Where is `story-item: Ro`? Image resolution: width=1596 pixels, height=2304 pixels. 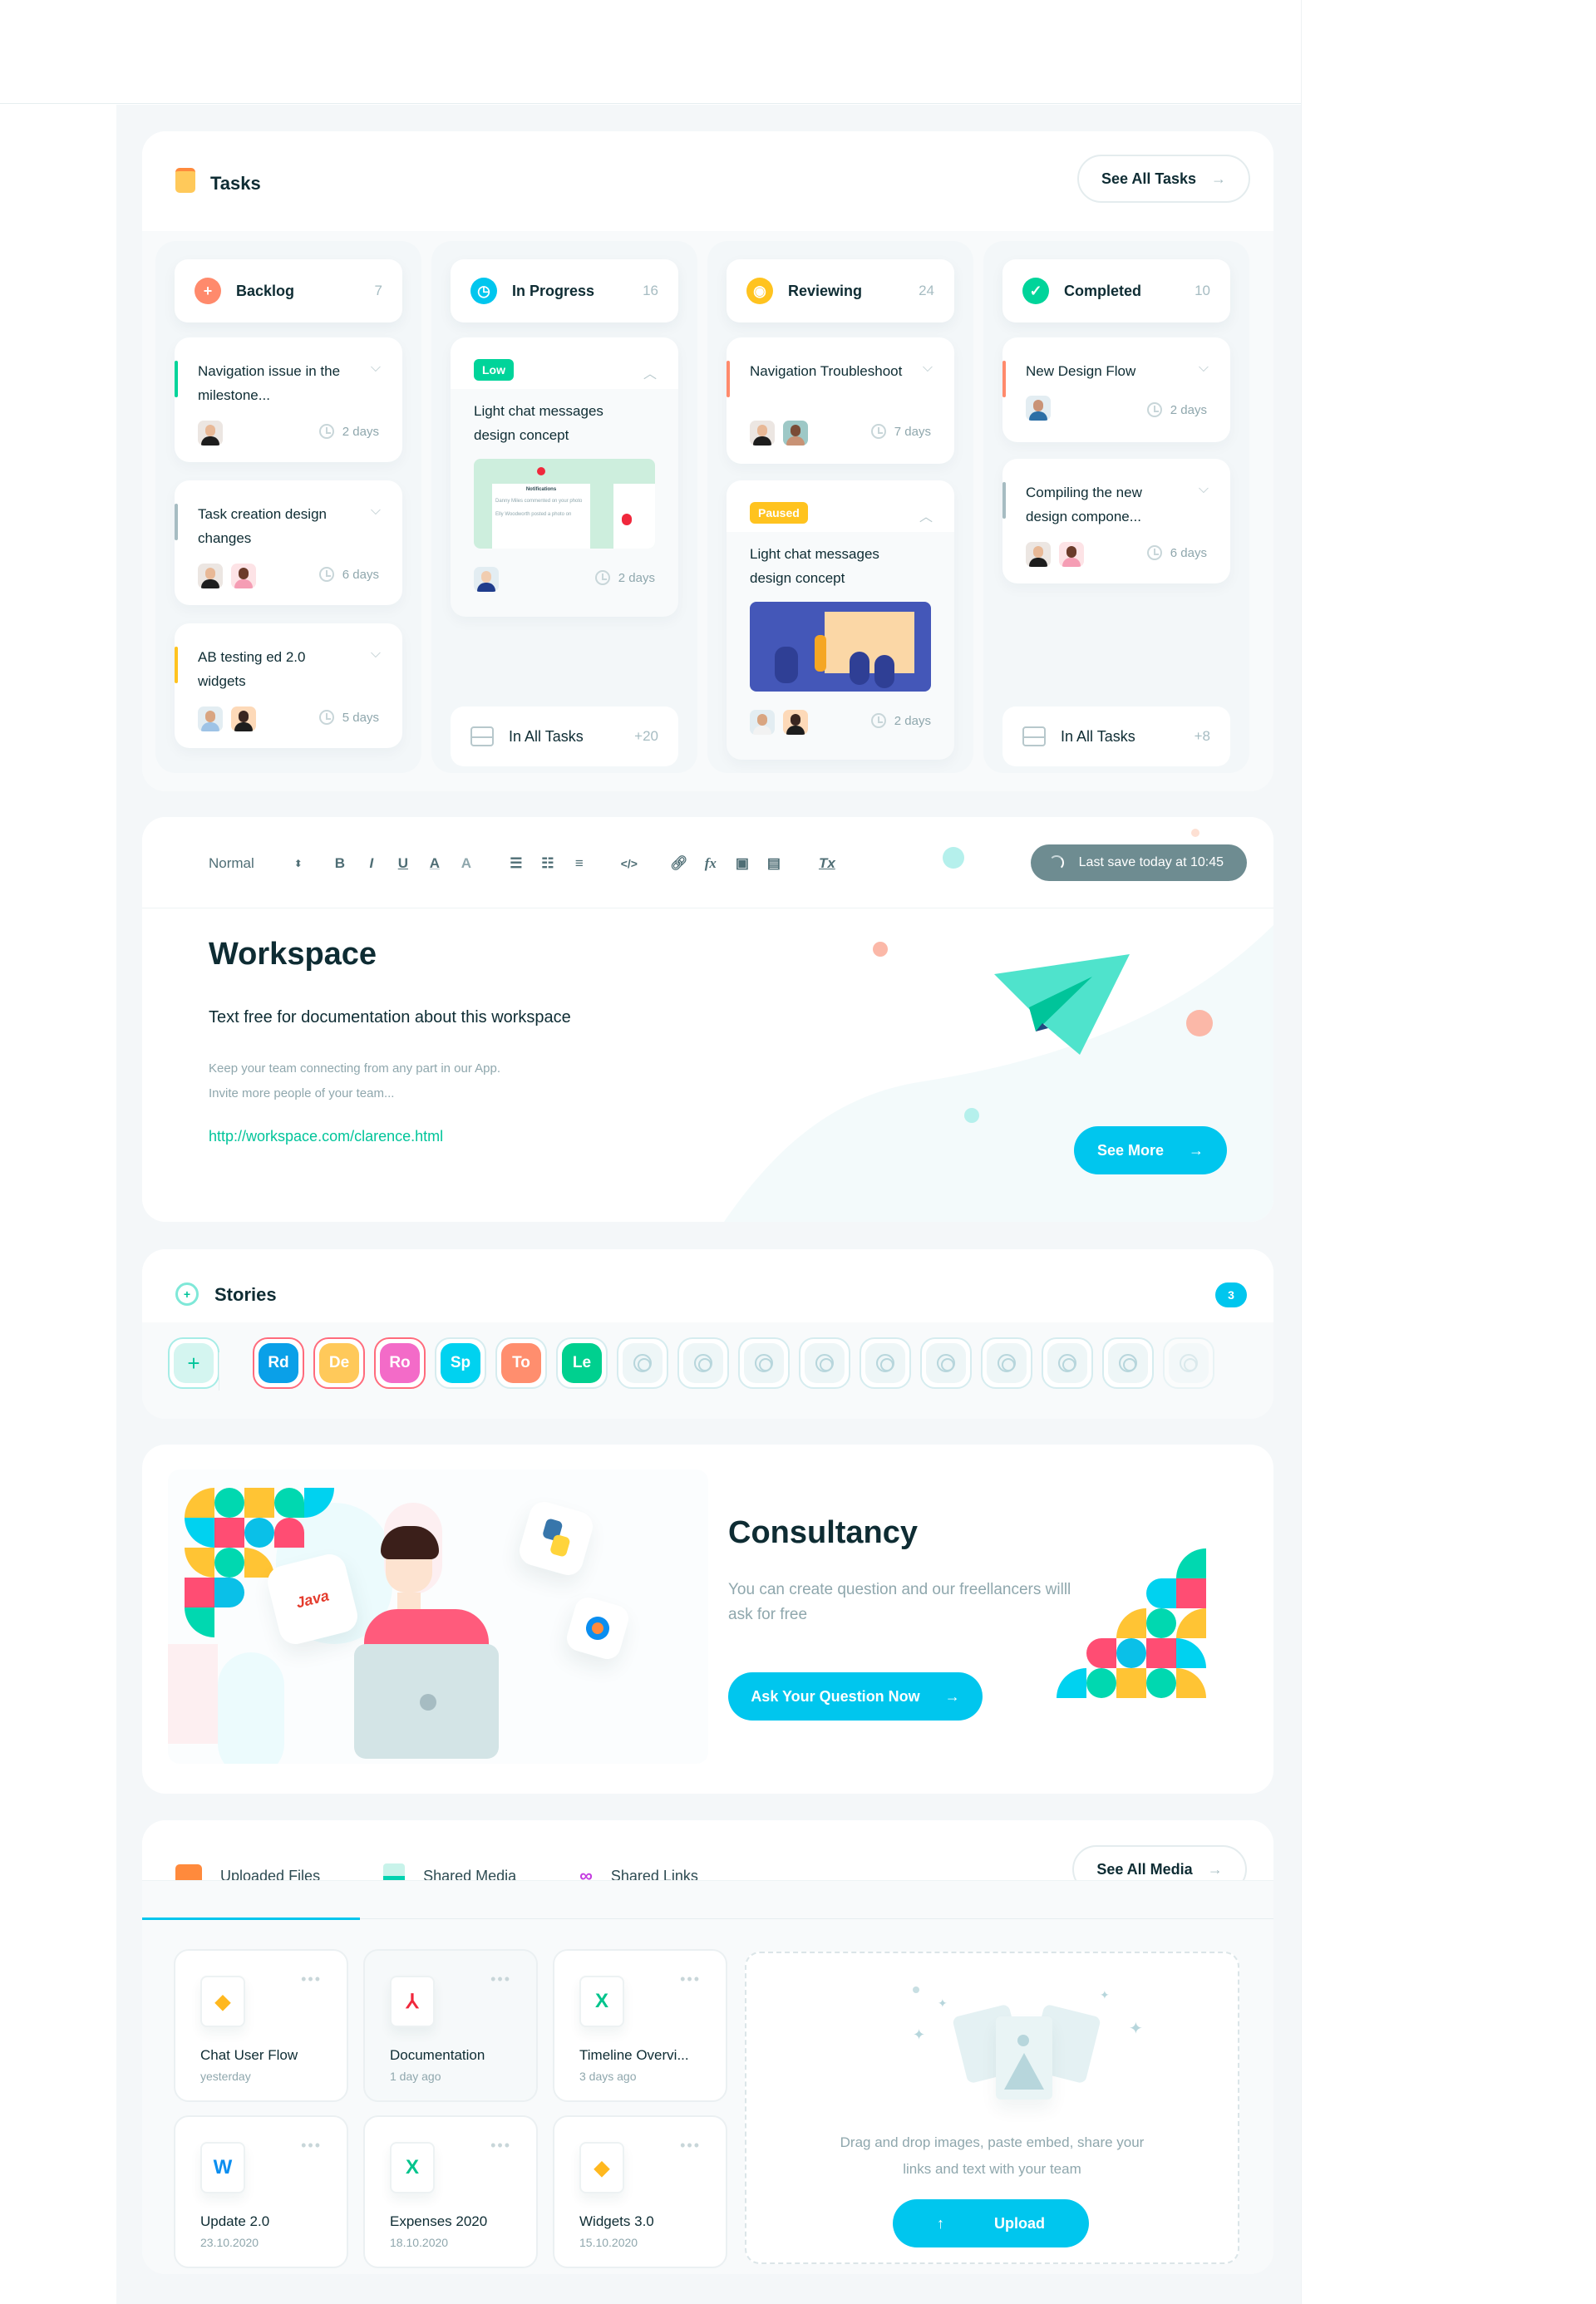 story-item: Ro is located at coordinates (400, 1363).